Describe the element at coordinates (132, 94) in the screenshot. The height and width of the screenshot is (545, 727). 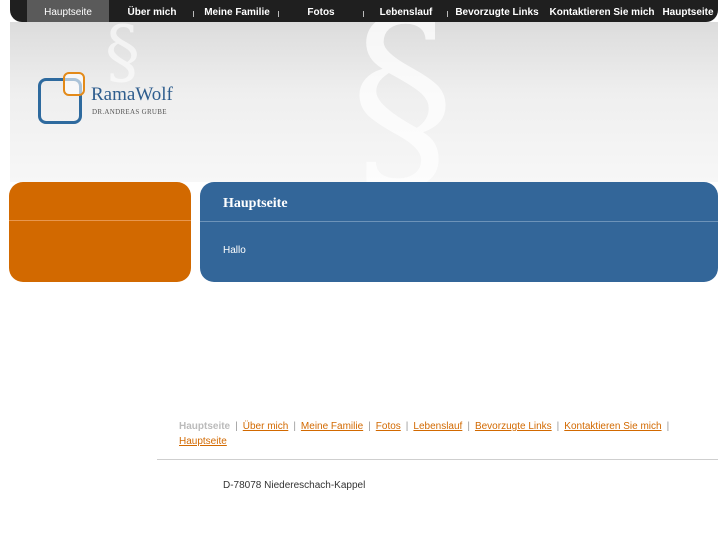
I see `logo-name: RamaWolf` at that location.